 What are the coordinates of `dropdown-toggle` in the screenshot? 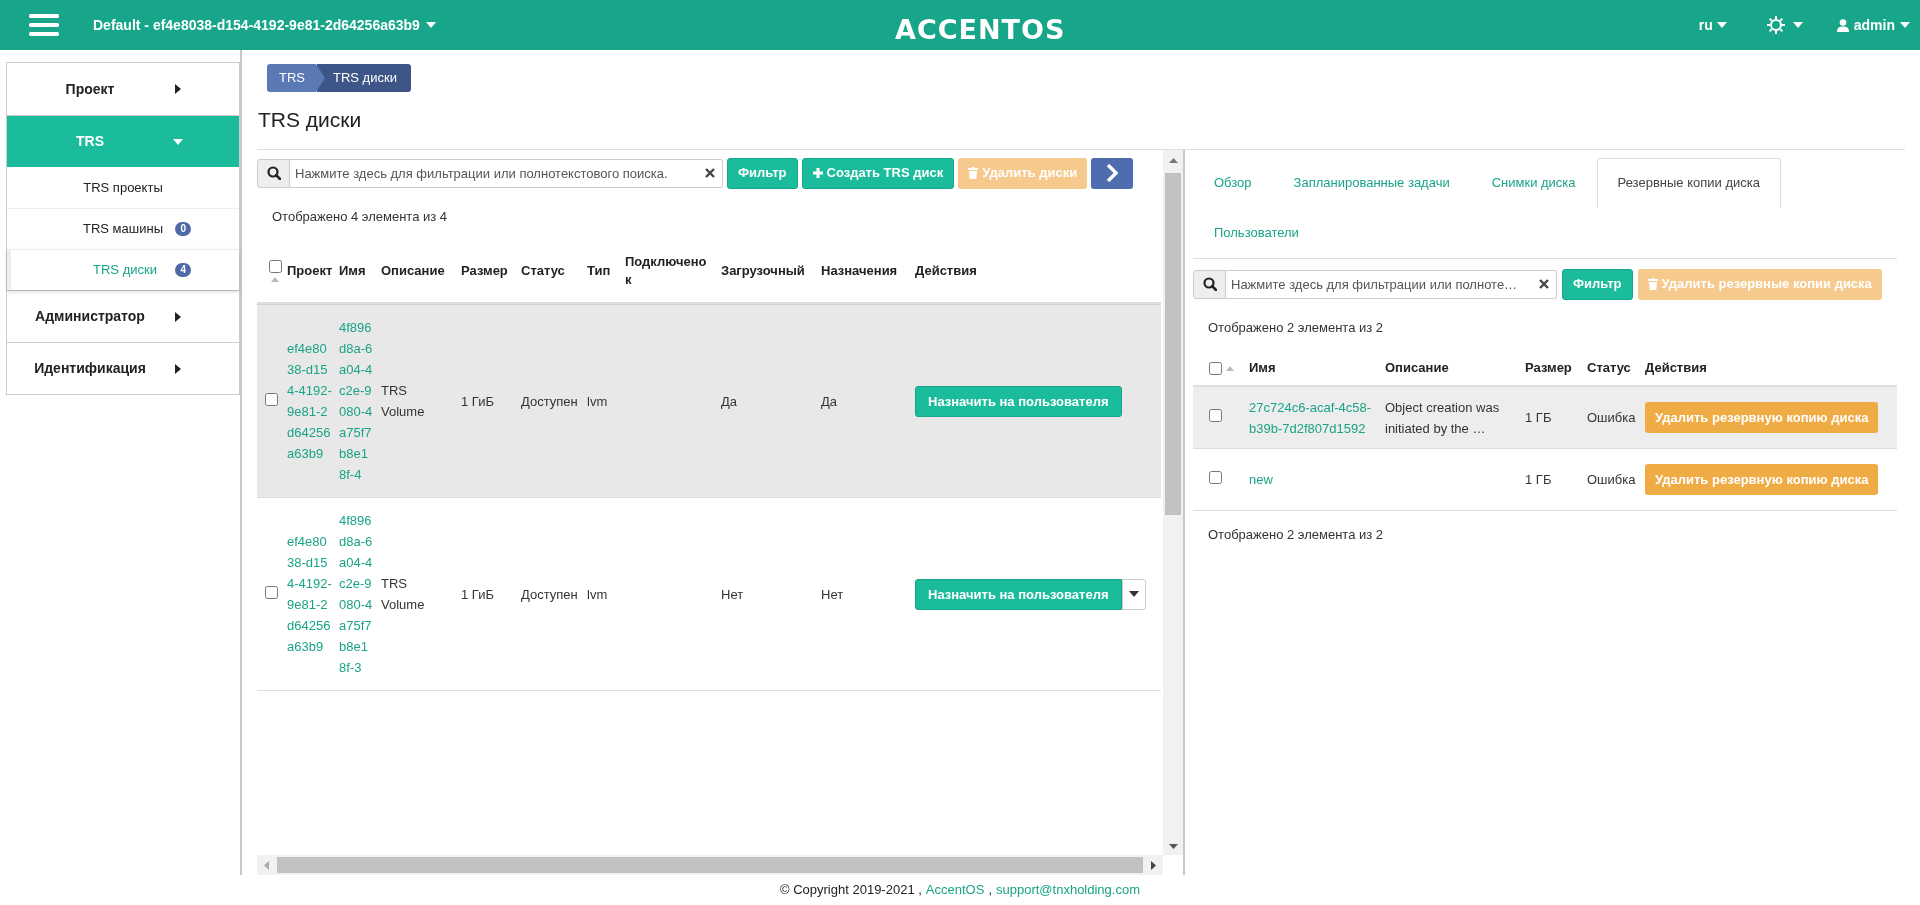 It's located at (1133, 594).